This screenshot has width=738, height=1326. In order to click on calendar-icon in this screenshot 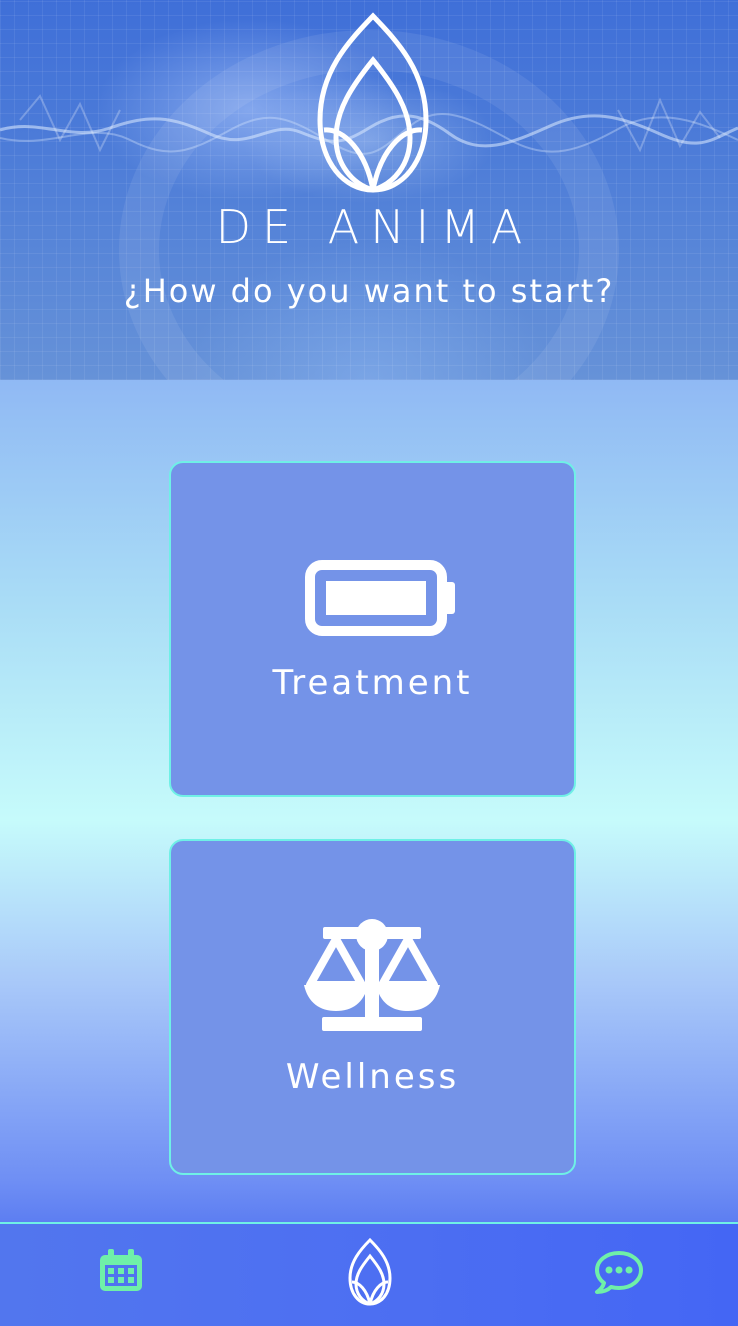, I will do `click(121, 1271)`.